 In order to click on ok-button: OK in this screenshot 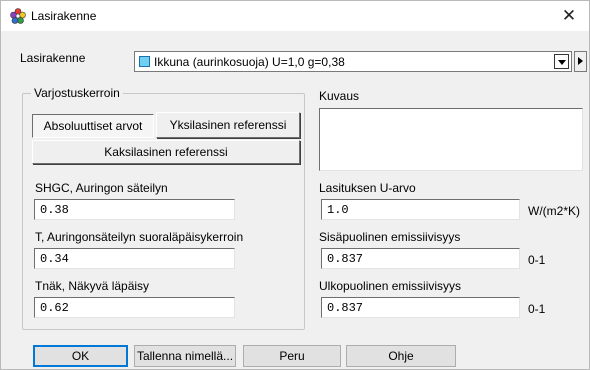, I will do `click(80, 356)`.